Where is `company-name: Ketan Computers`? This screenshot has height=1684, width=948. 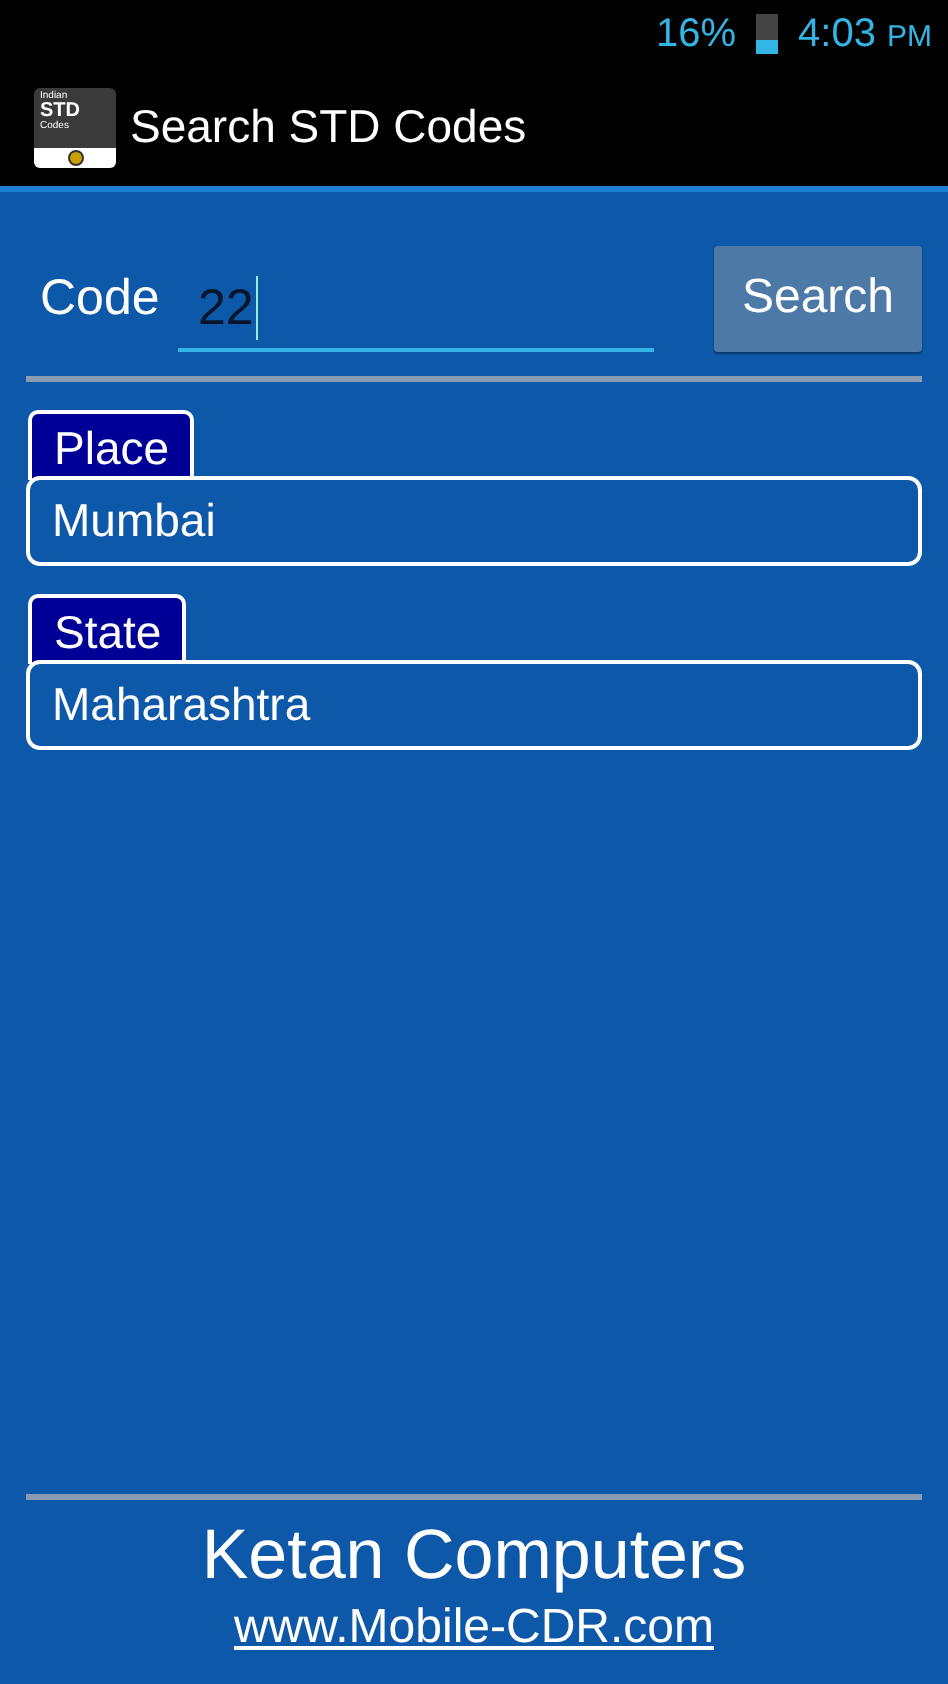
company-name: Ketan Computers is located at coordinates (474, 1556).